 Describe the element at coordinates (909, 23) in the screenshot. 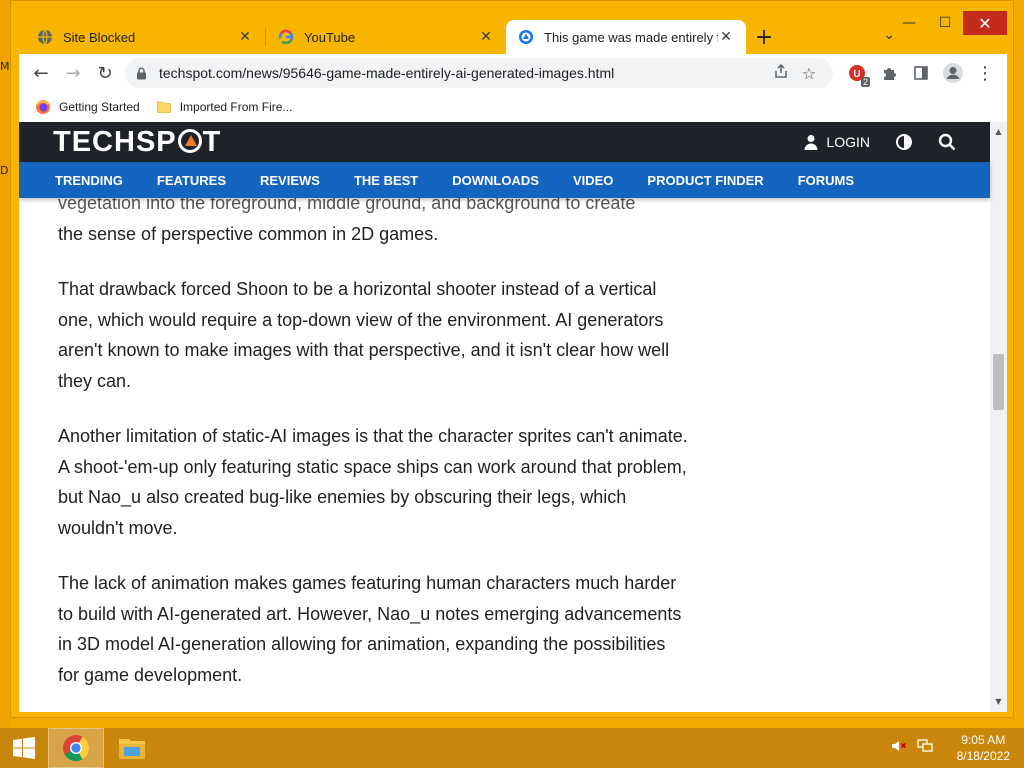

I see `minimize-button: —` at that location.